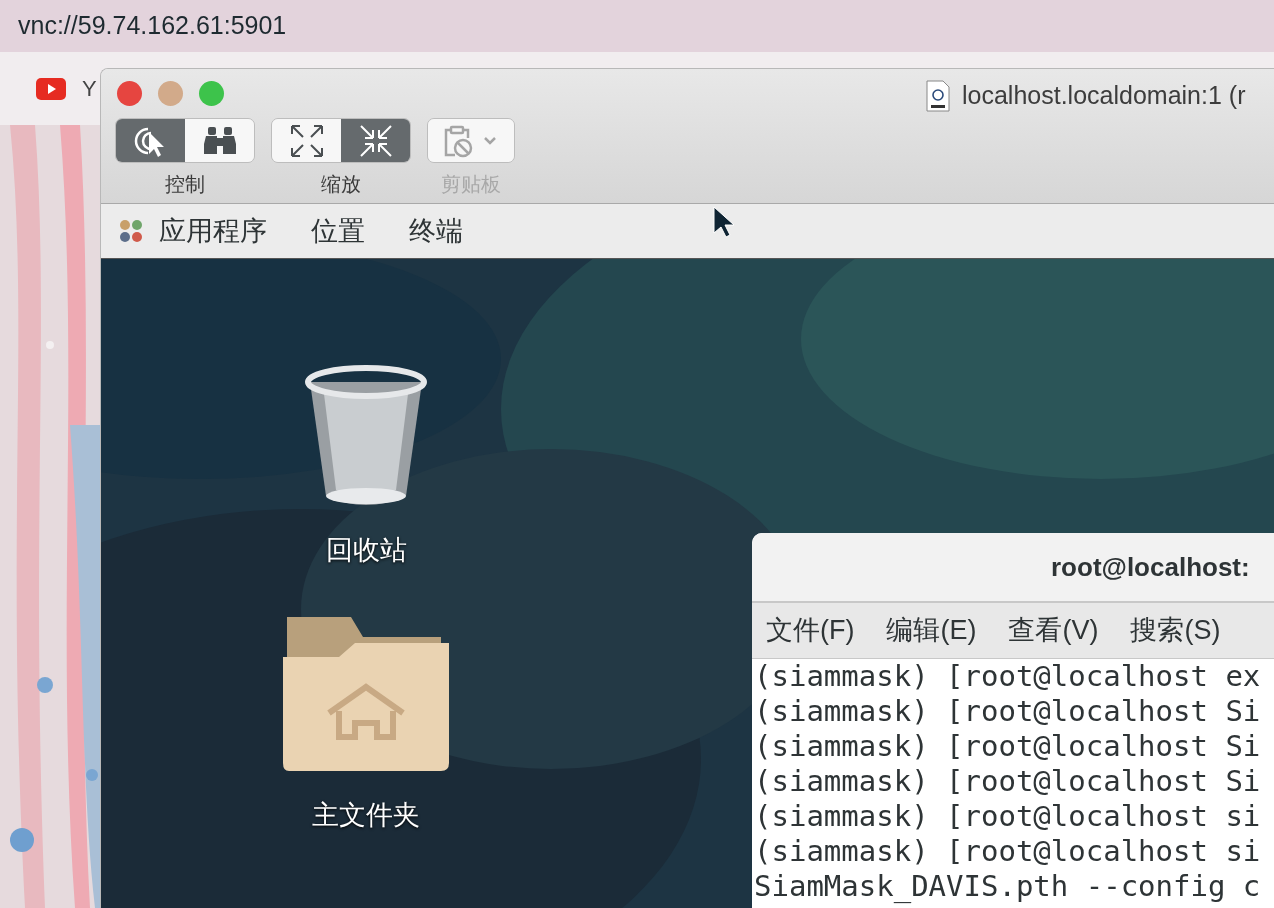 This screenshot has width=1274, height=908. I want to click on terminal-menu-item: 查看(V), so click(1053, 630).